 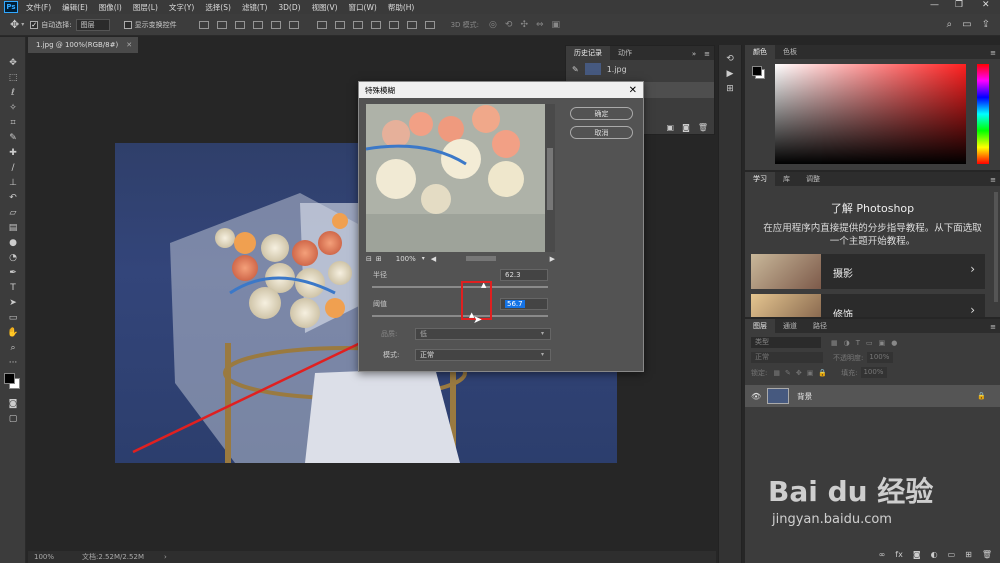 What do you see at coordinates (588, 53) in the screenshot?
I see `tab-history: 历史记录` at bounding box center [588, 53].